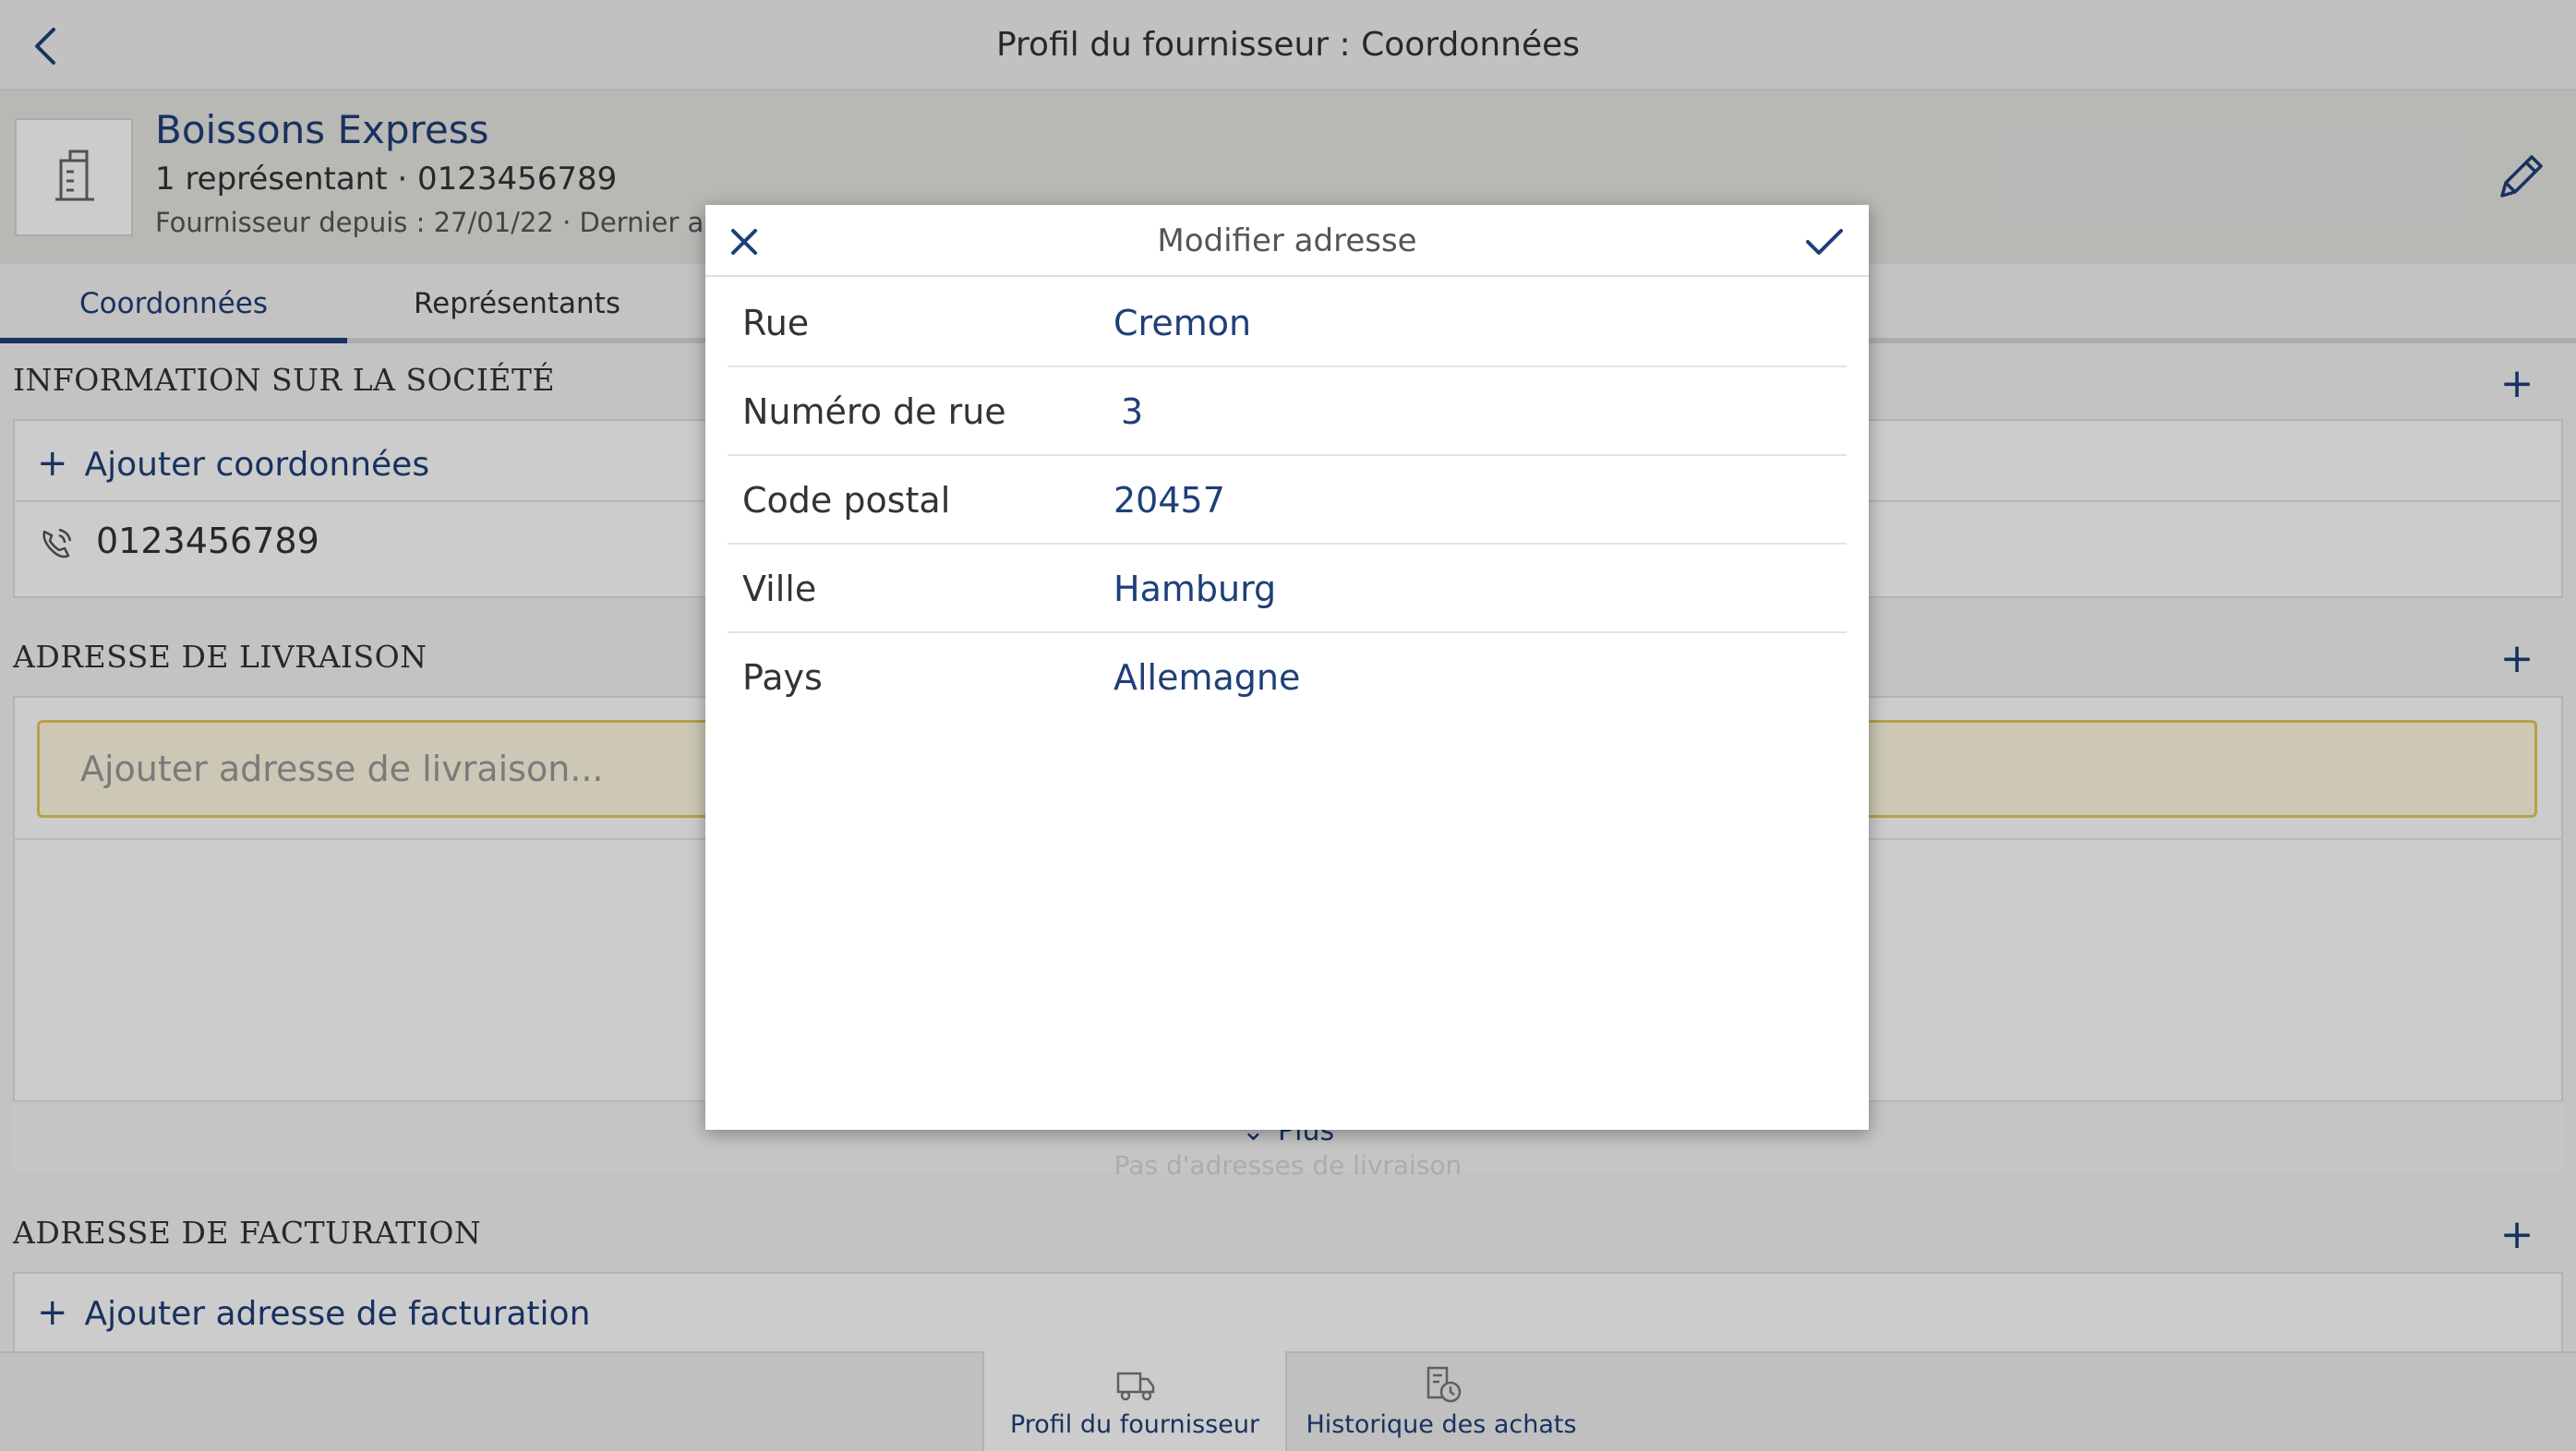 This screenshot has height=1451, width=2576. I want to click on field-label: Pays, so click(782, 677).